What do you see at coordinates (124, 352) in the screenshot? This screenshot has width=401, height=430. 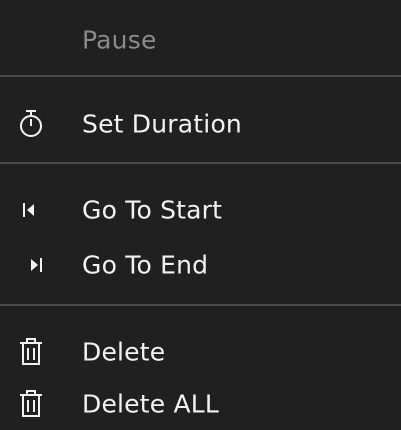 I see `menu-item-label: Delete` at bounding box center [124, 352].